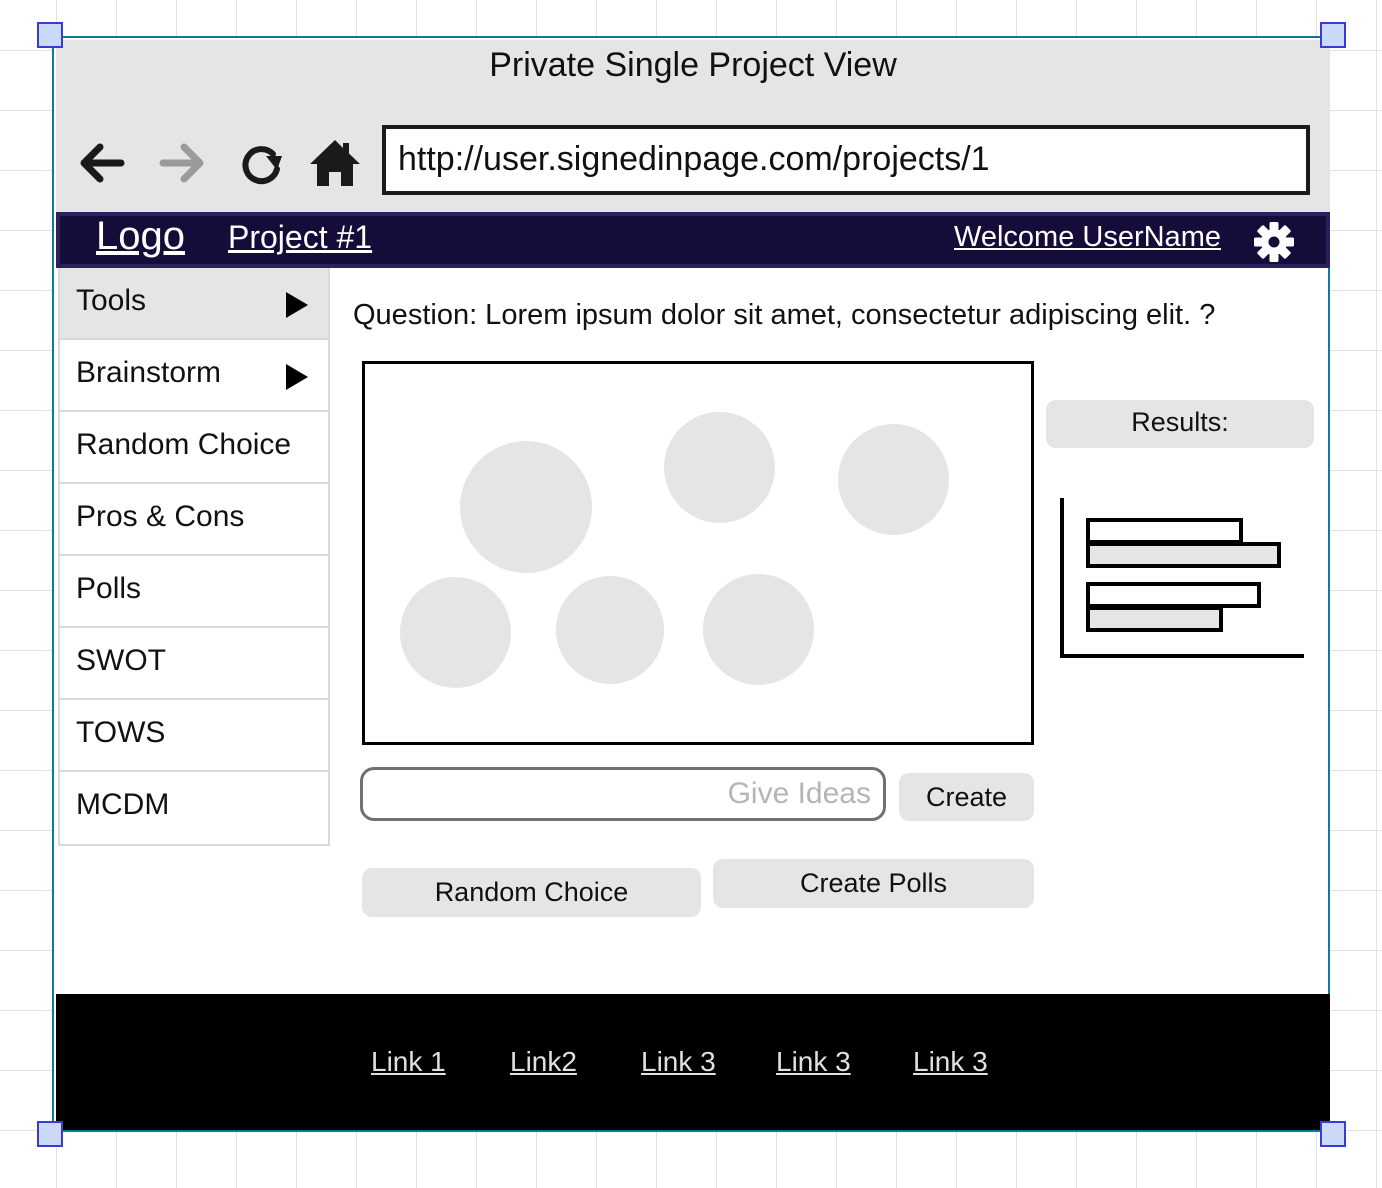 Image resolution: width=1382 pixels, height=1188 pixels. What do you see at coordinates (194, 808) in the screenshot?
I see `sidebar-item-mcdm: MCDM` at bounding box center [194, 808].